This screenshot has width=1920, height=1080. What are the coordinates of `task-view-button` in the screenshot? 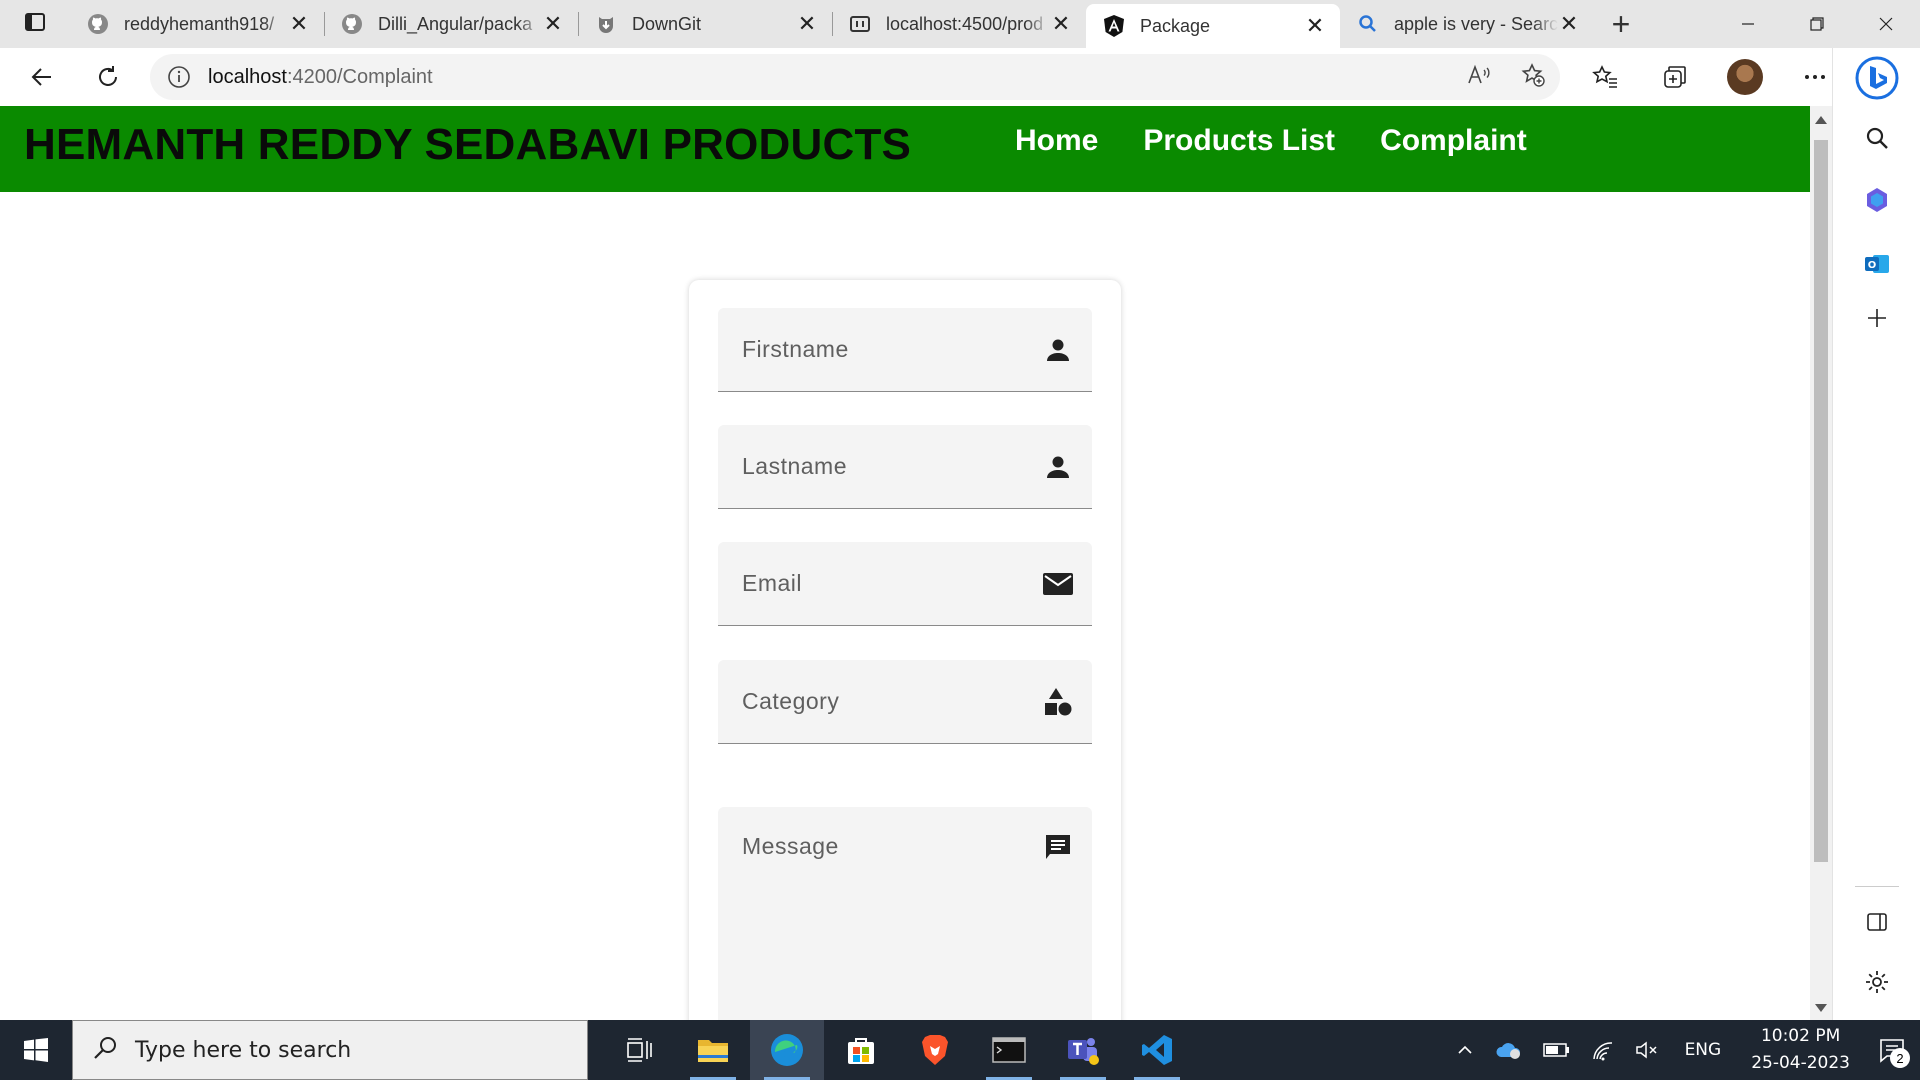 It's located at (639, 1050).